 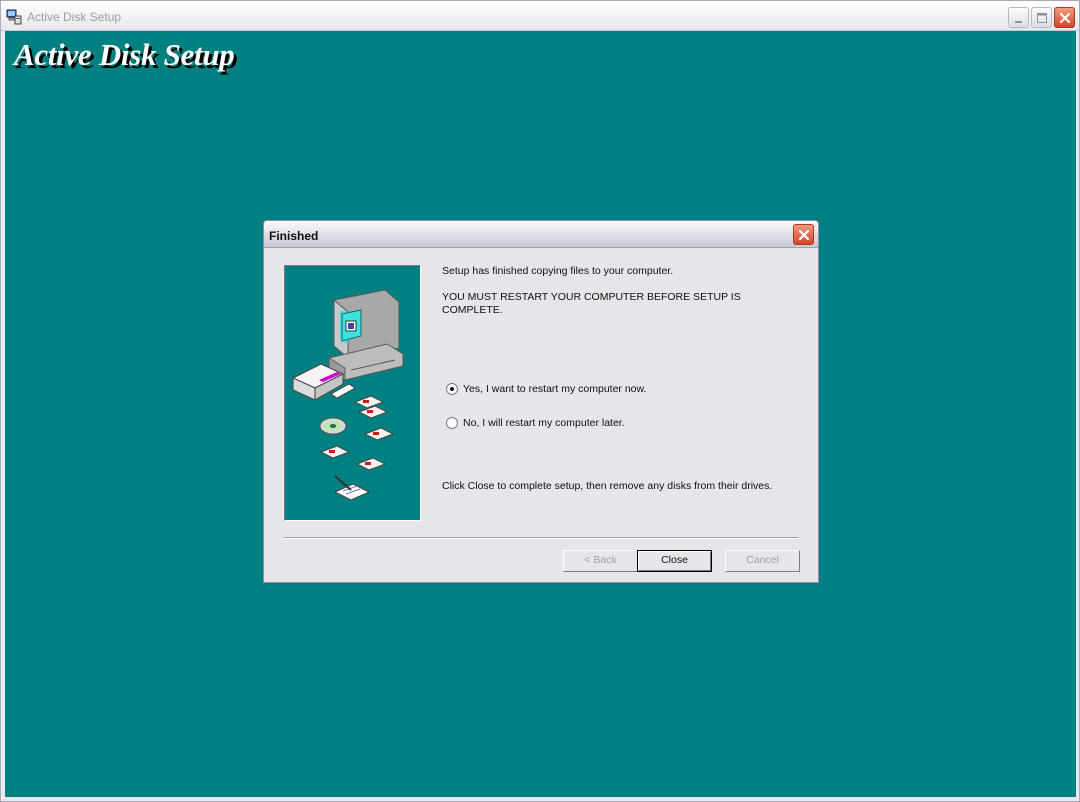 I want to click on setup-illustration, so click(x=352, y=393).